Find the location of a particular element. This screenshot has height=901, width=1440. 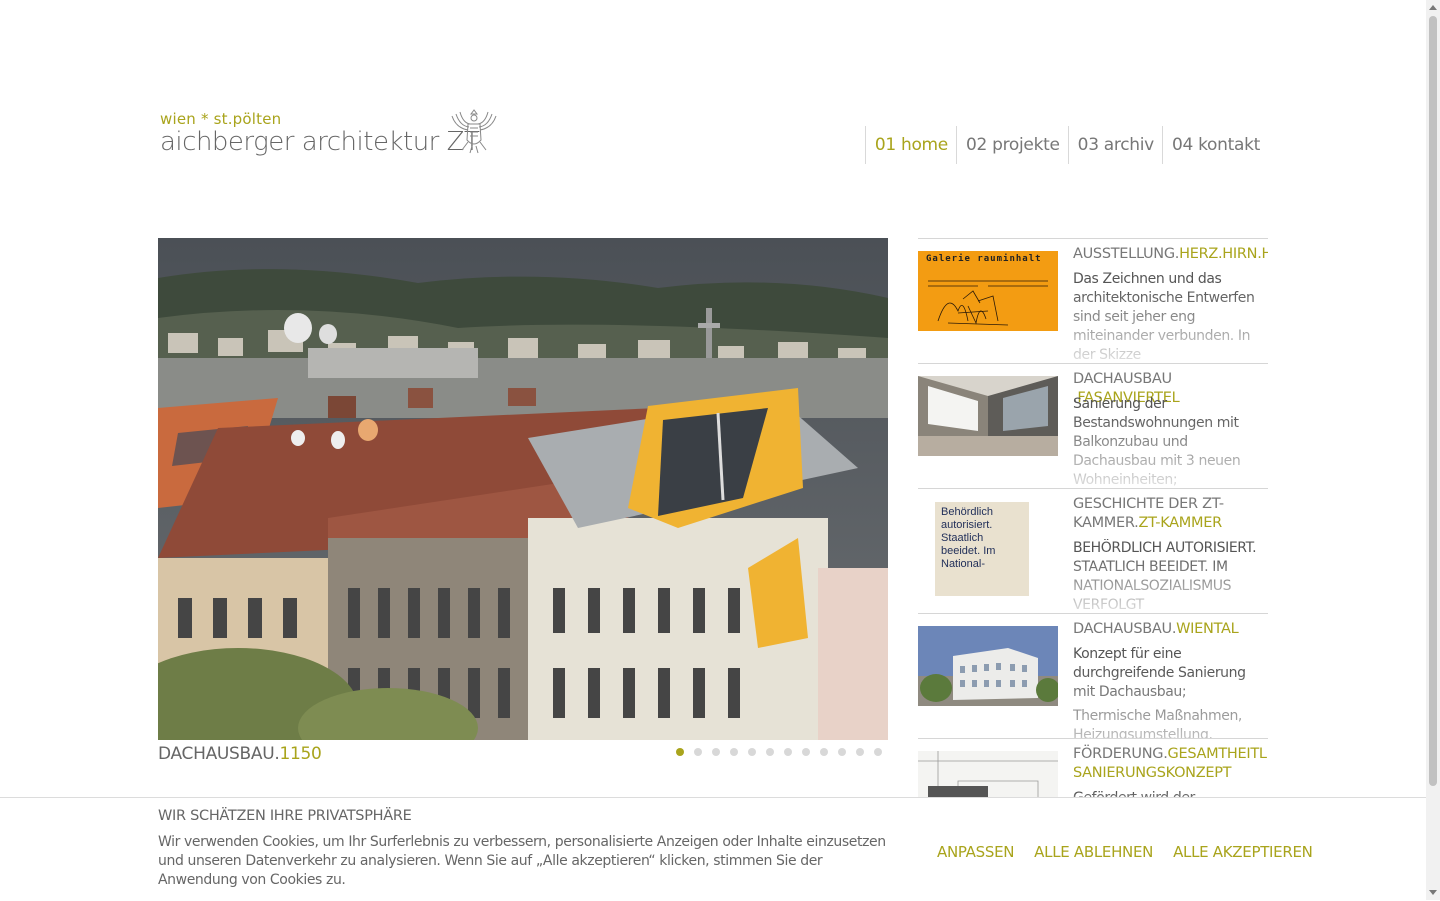

main-nav: 01 home 02 projekte 03 archiv 04 kontakt is located at coordinates (1066, 145).